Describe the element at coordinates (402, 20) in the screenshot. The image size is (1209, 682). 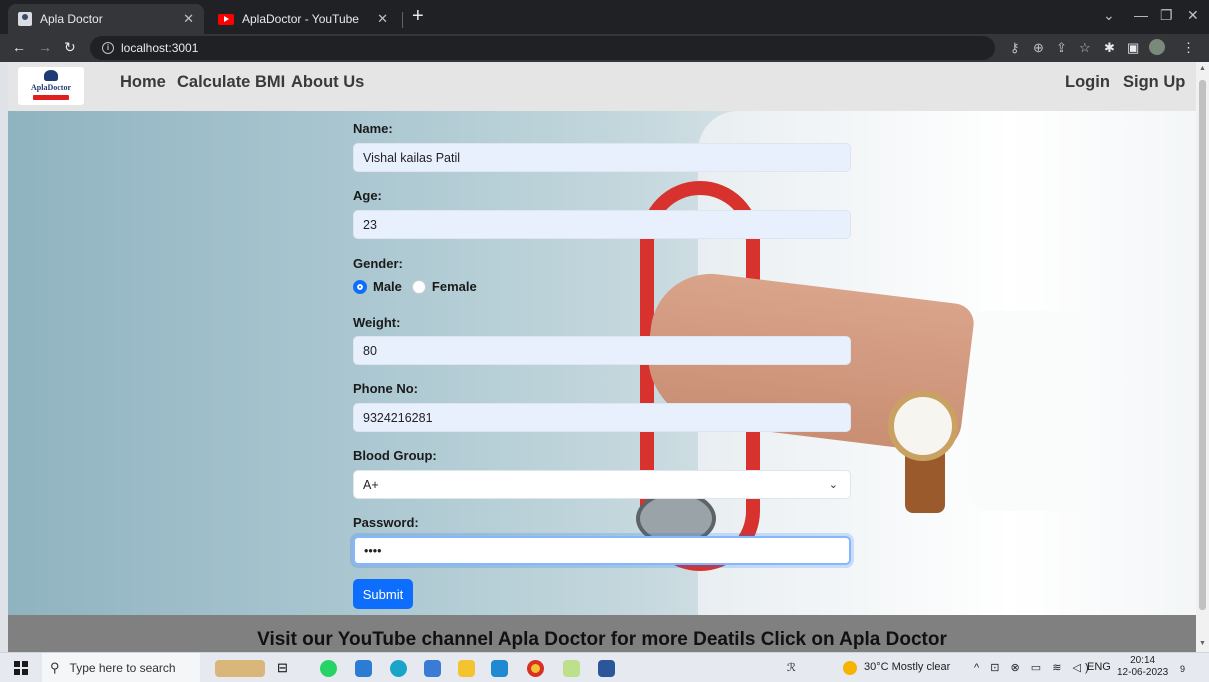
I see `tab-divider` at that location.